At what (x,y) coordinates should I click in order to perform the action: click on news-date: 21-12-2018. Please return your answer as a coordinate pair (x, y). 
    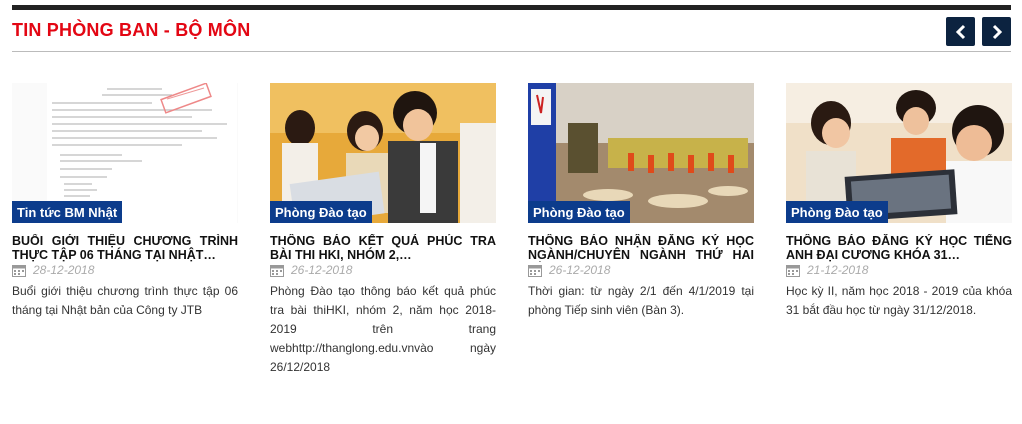
    Looking at the image, I should click on (838, 270).